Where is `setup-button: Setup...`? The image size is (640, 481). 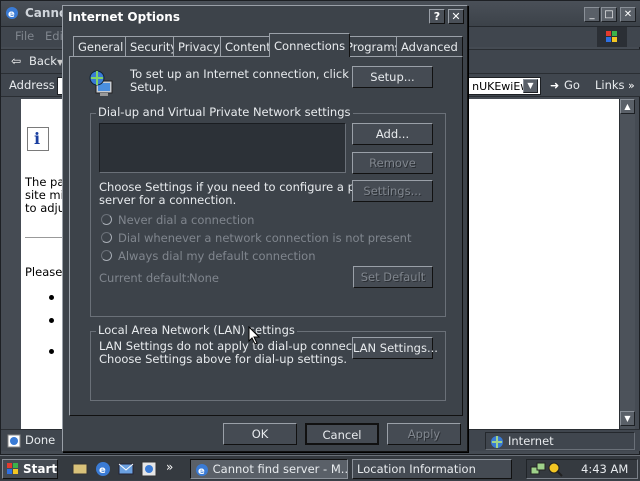
setup-button: Setup... is located at coordinates (392, 77).